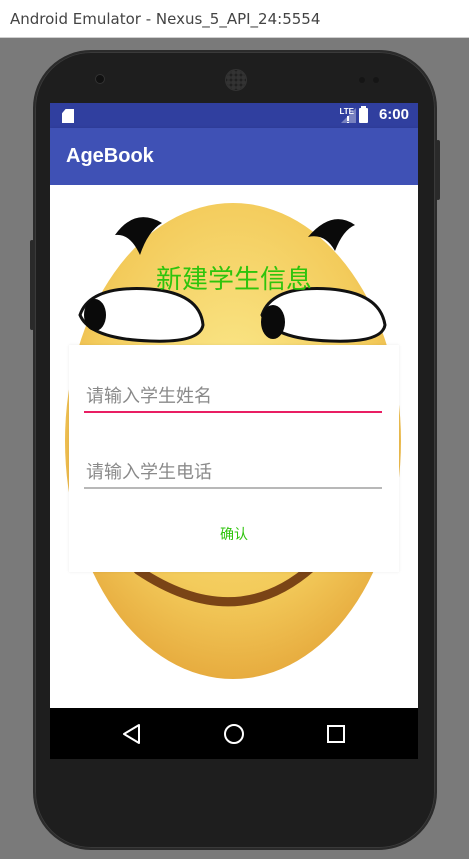 The height and width of the screenshot is (859, 469). Describe the element at coordinates (32, 285) in the screenshot. I see `volume-button` at that location.